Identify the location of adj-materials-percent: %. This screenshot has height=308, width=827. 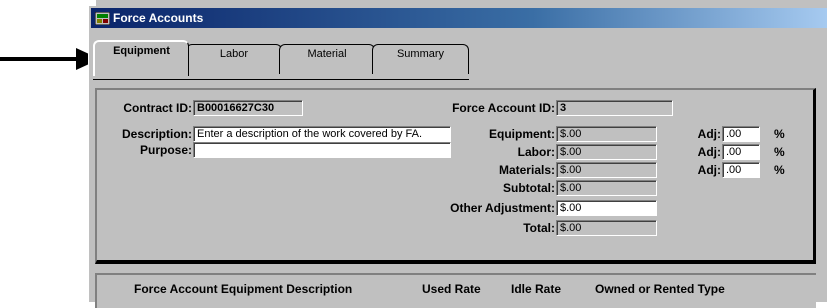
(779, 170).